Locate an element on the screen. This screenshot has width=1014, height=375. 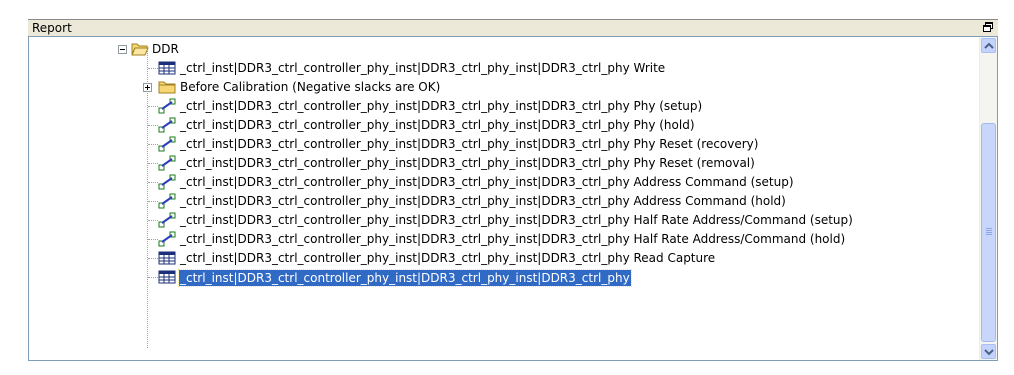
panel-title: Report is located at coordinates (52, 28).